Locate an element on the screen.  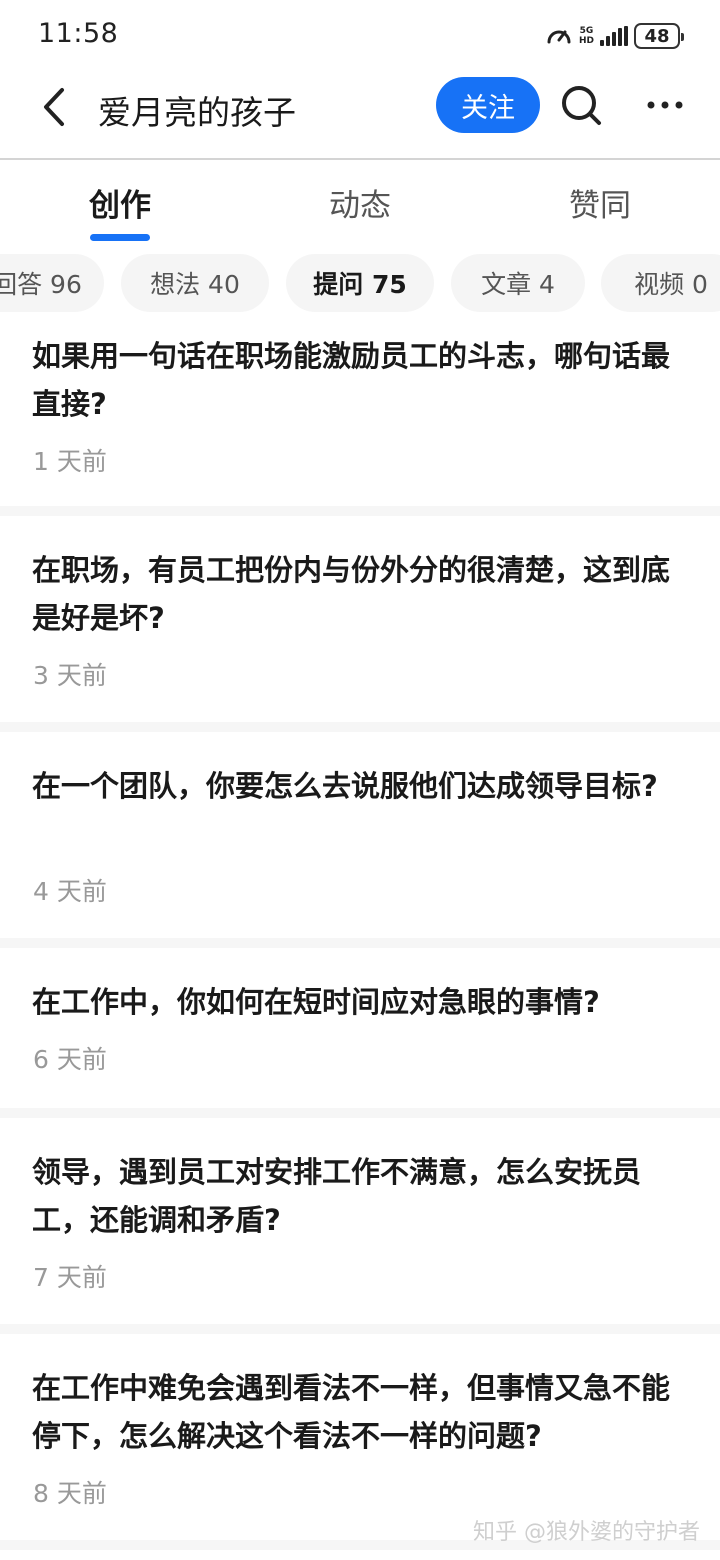
question-time: 6 天前 is located at coordinates (70, 1059).